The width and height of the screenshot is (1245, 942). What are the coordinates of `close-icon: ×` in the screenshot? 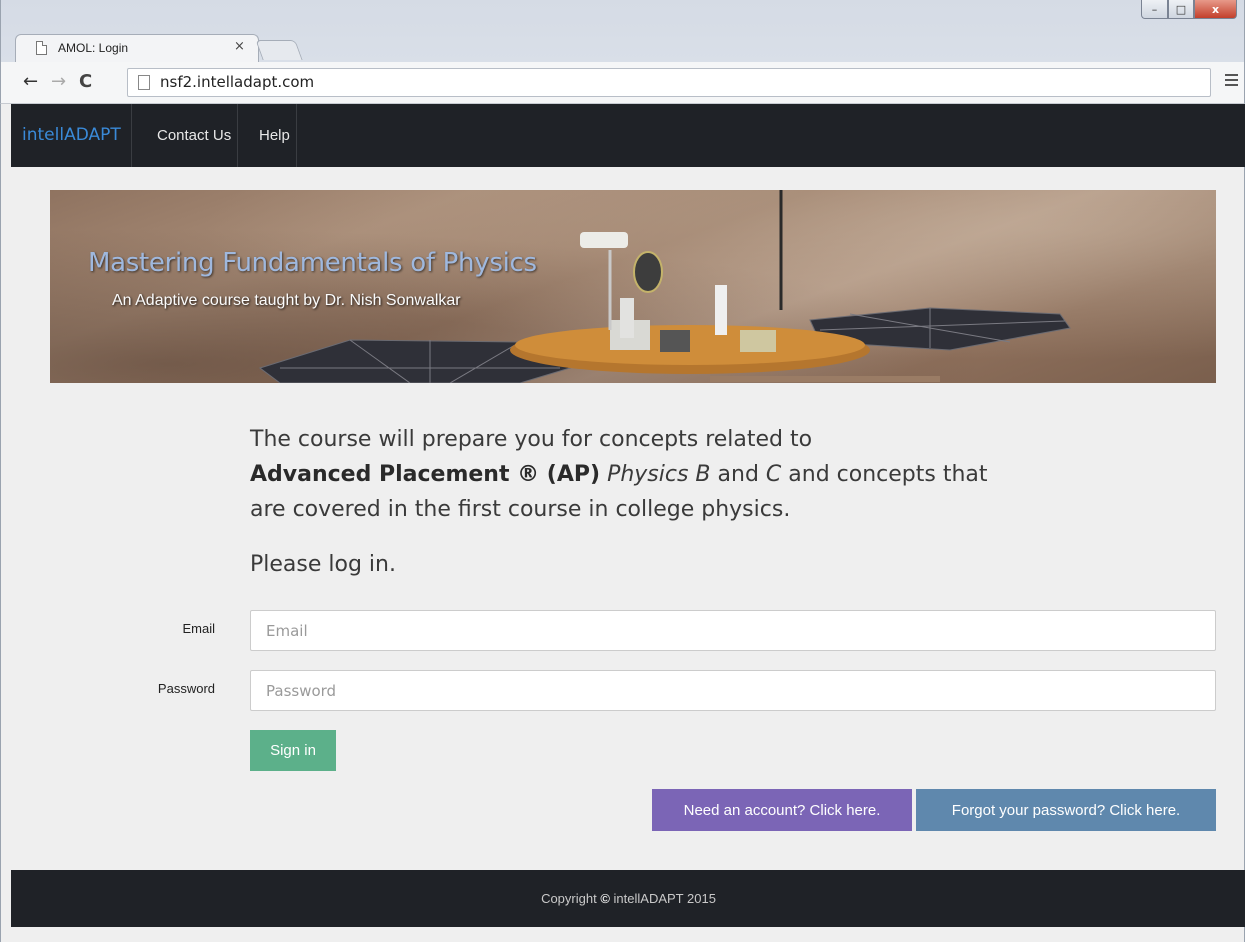 It's located at (239, 46).